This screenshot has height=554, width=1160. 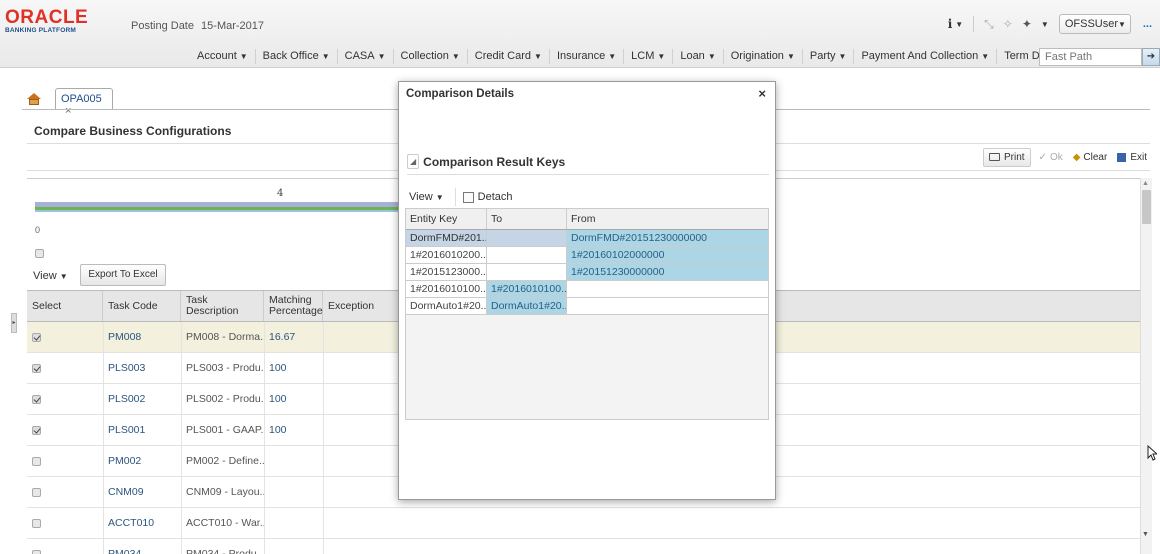 What do you see at coordinates (468, 197) in the screenshot?
I see `detach-icon` at bounding box center [468, 197].